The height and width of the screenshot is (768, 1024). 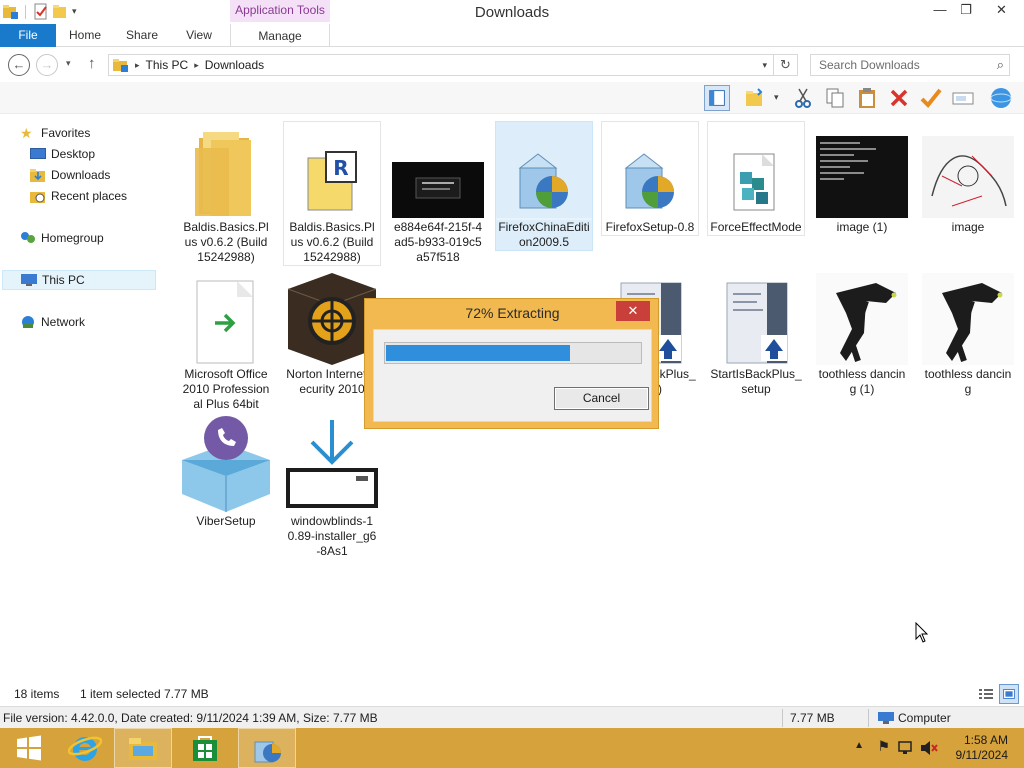 I want to click on action-center-flag-icon: ⚑, so click(x=883, y=746).